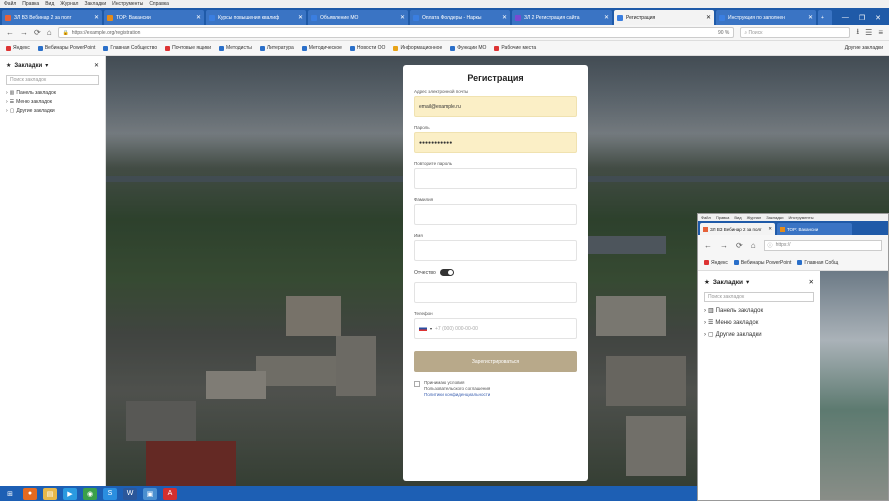 Image resolution: width=889 pixels, height=501 pixels. What do you see at coordinates (30, 493) in the screenshot?
I see `firefox-icon: ●` at bounding box center [30, 493].